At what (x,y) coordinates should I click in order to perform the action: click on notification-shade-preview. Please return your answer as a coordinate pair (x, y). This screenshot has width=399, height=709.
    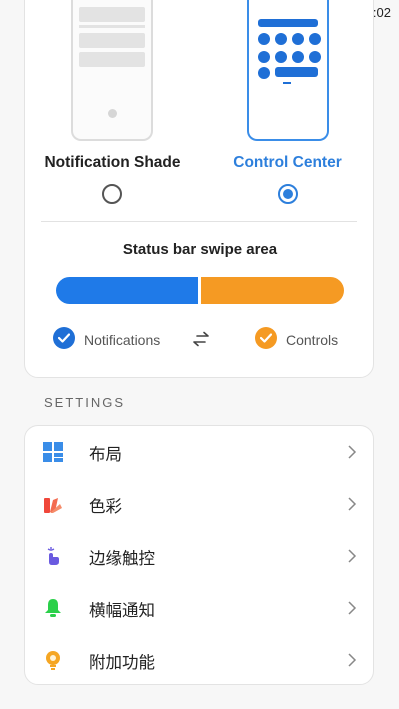
    Looking at the image, I should click on (112, 70).